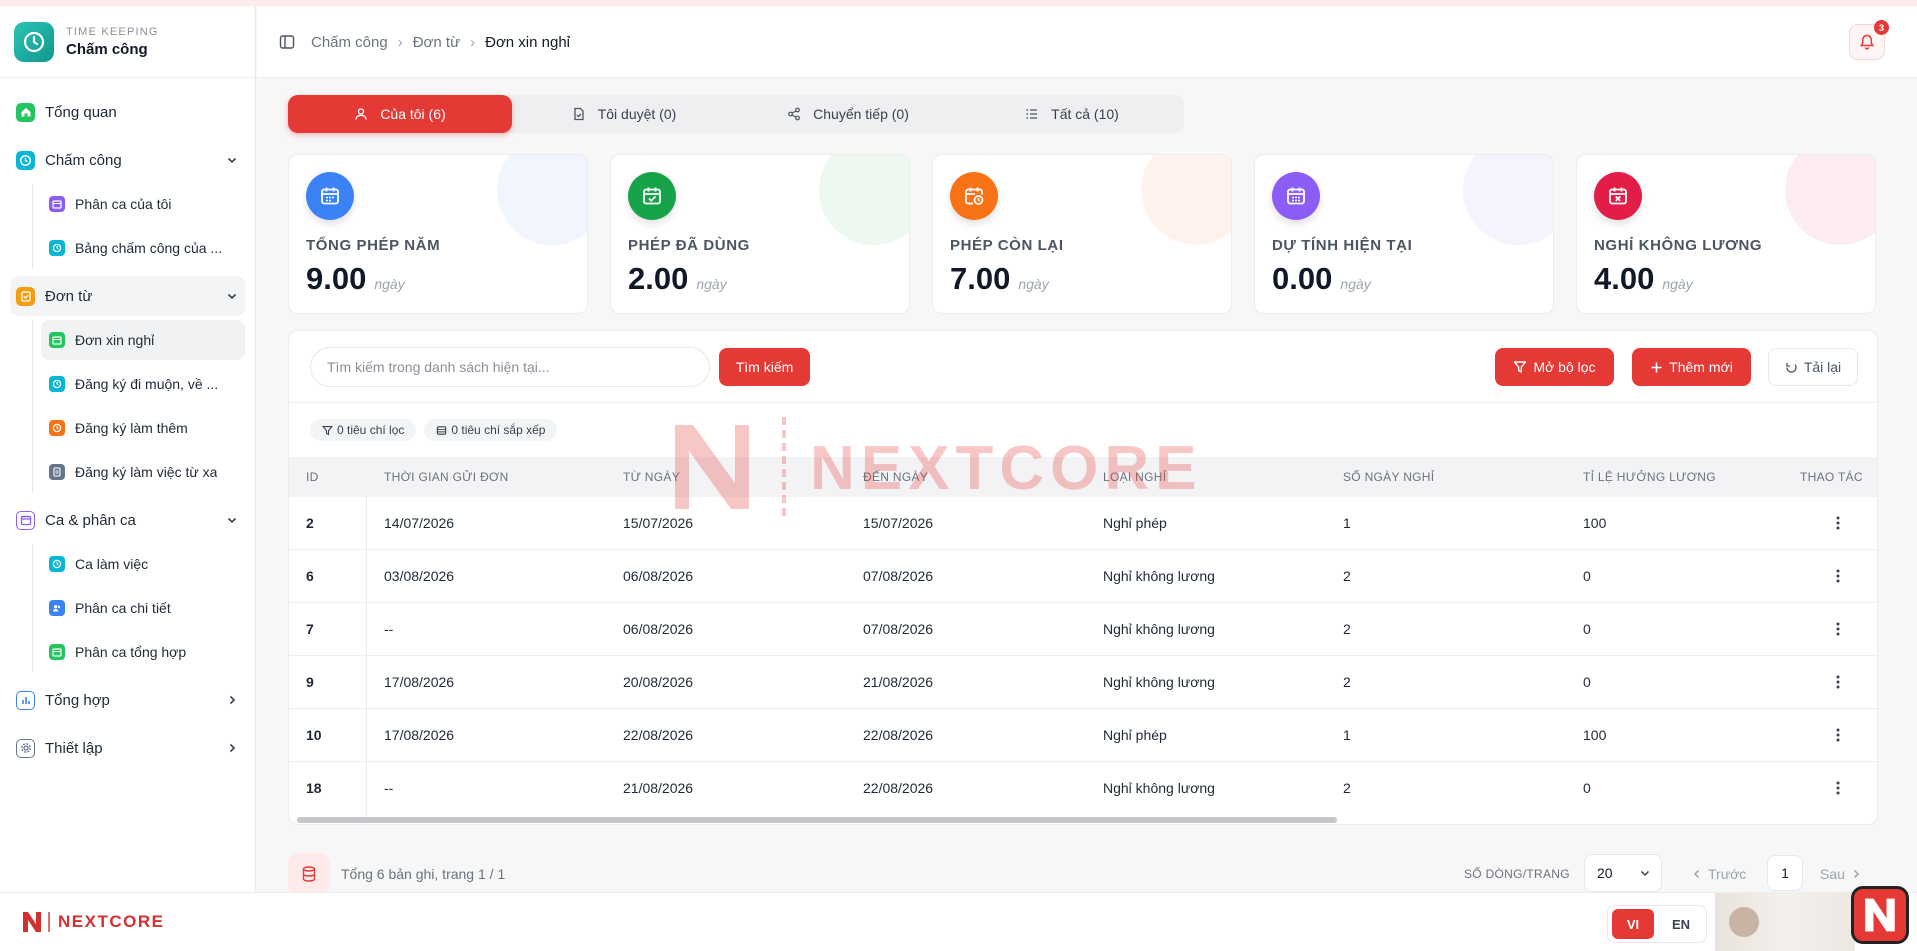  What do you see at coordinates (1691, 367) in the screenshot?
I see `add-new-button: Thêm mới` at bounding box center [1691, 367].